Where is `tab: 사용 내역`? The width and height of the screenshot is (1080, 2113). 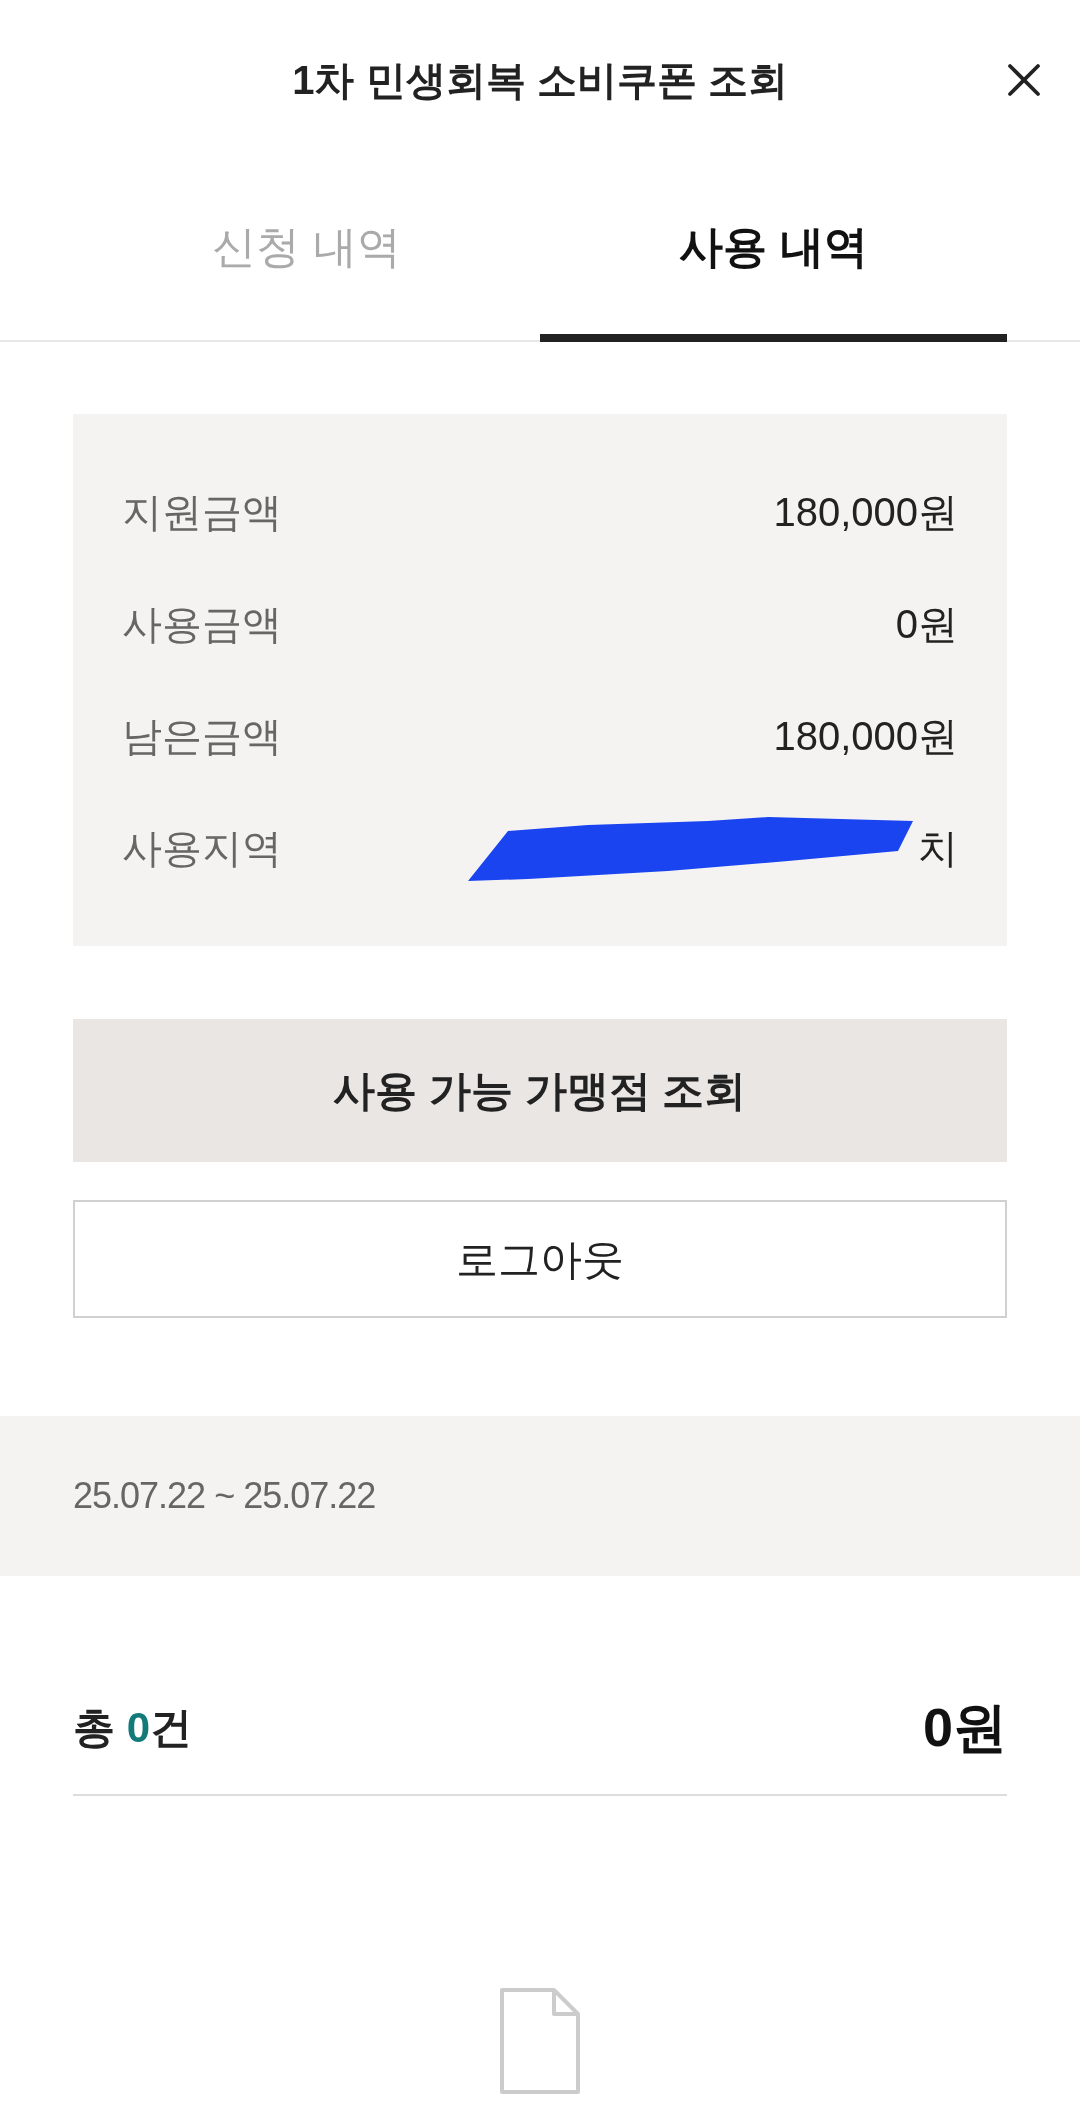
tab: 사용 내역 is located at coordinates (773, 251).